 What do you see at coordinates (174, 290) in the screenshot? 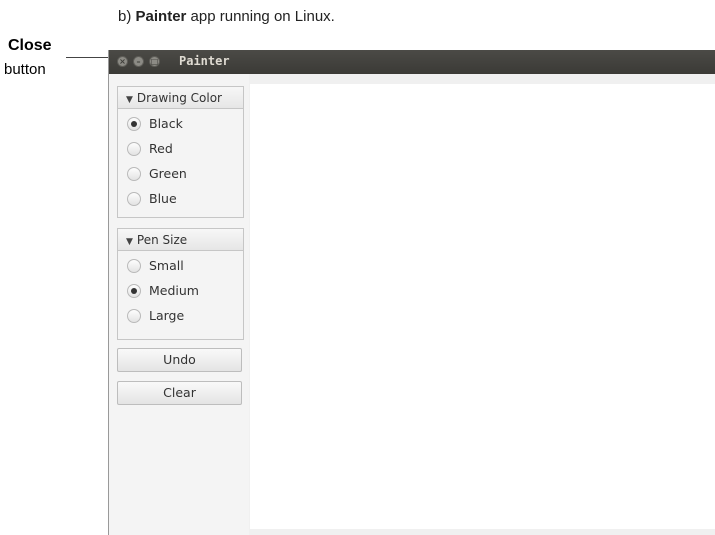
I see `radio-label: Medium` at bounding box center [174, 290].